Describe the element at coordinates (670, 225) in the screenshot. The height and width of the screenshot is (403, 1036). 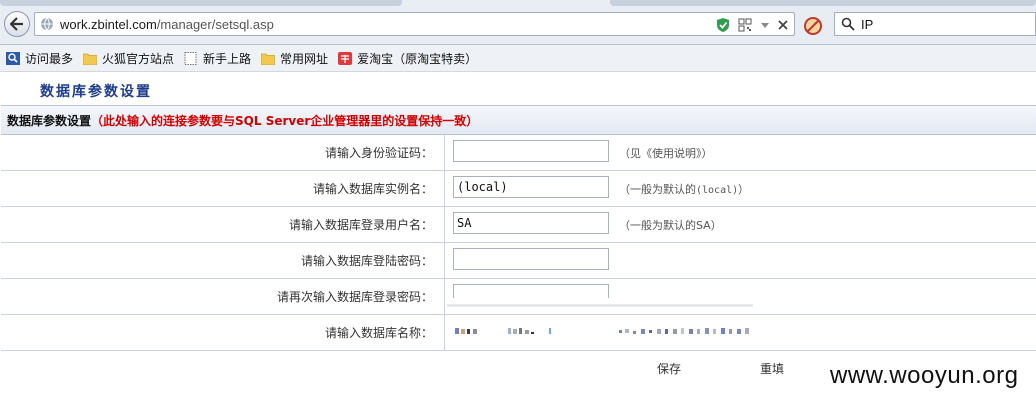
I see `username-hint: （一般为默认的SA）` at that location.